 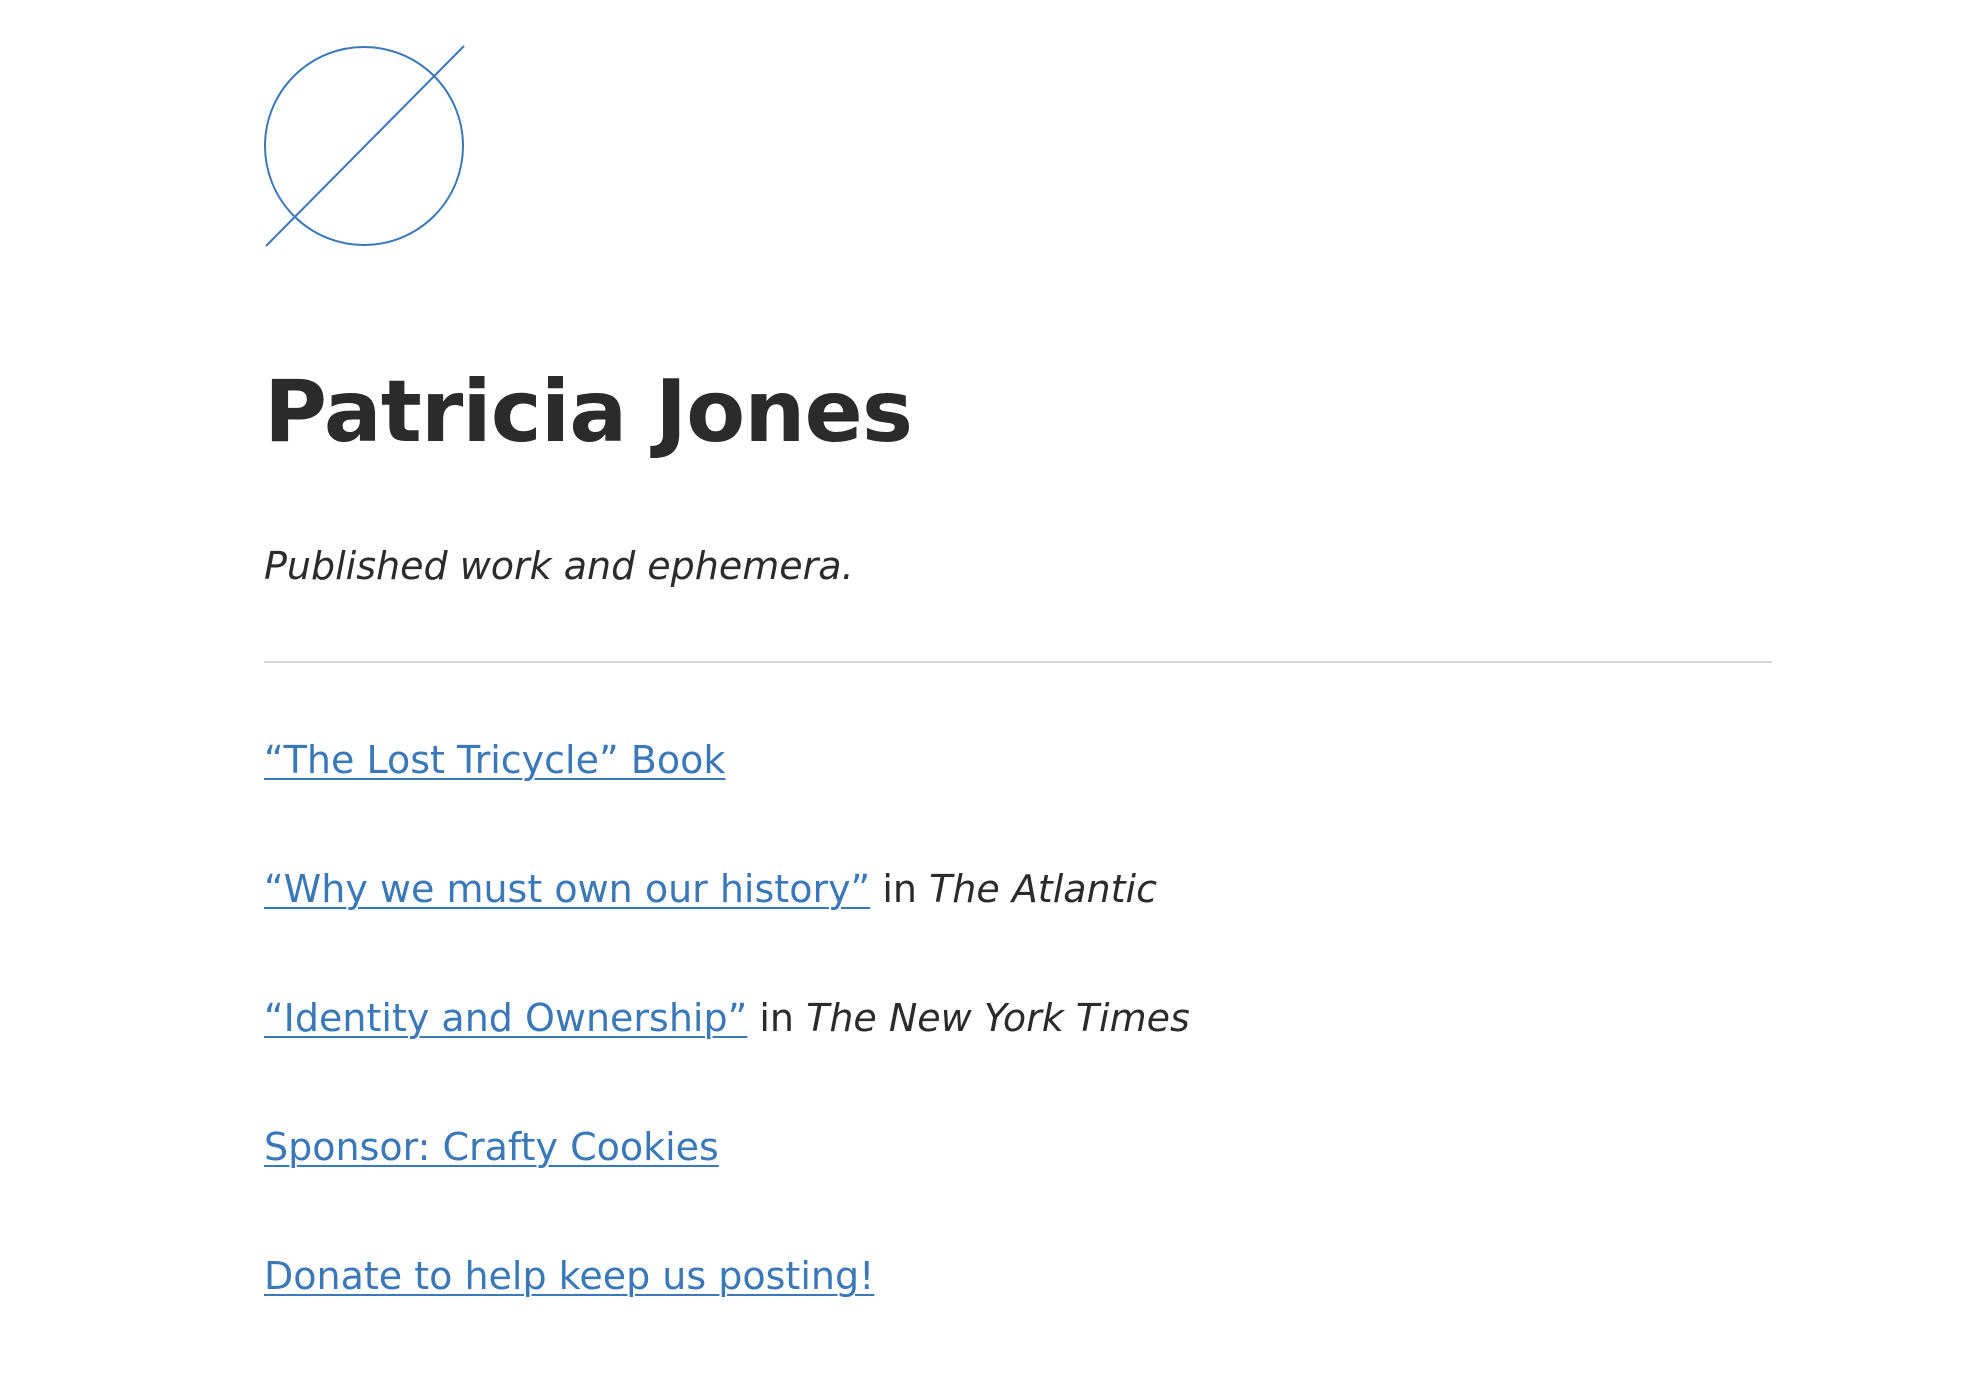 I want to click on donate-link: Donate to help keep us posting!, so click(x=569, y=1276).